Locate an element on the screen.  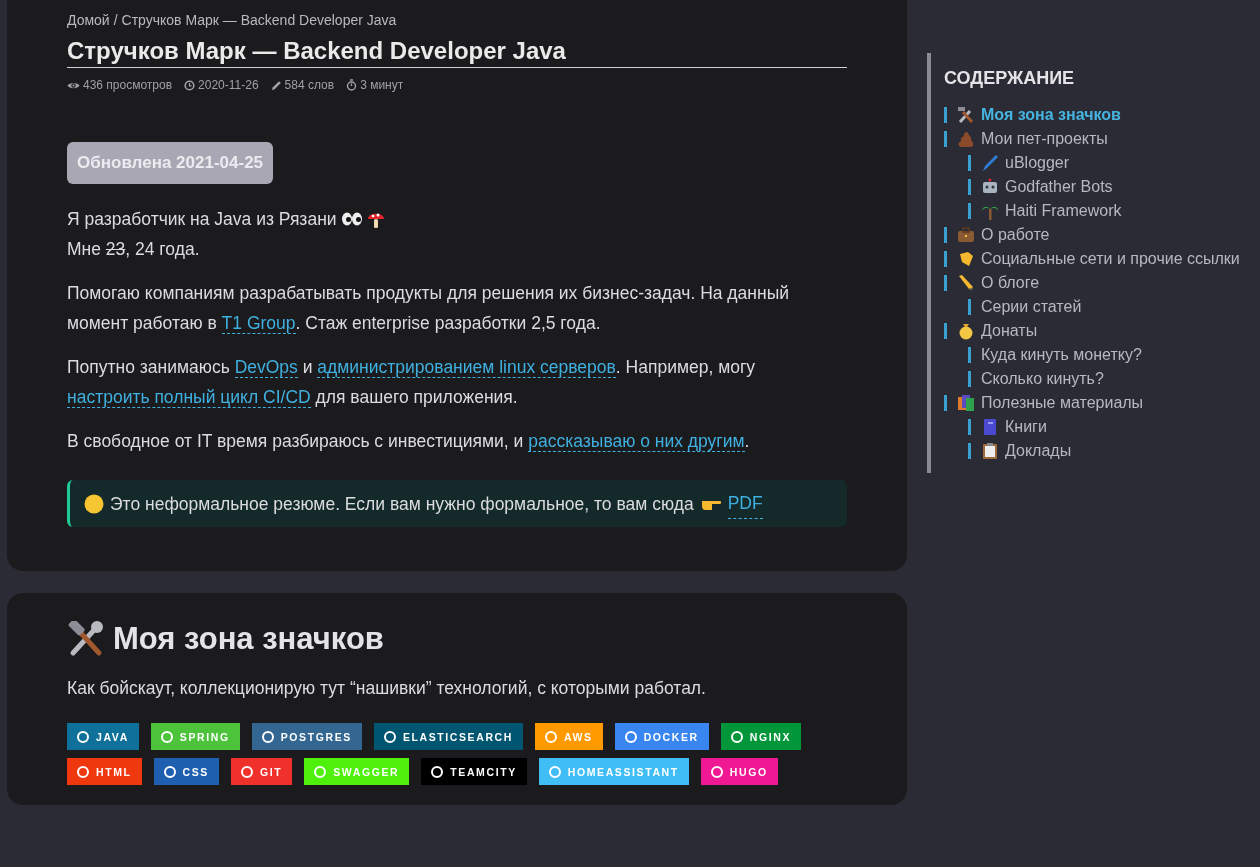
tech-badge: HTML is located at coordinates (104, 771).